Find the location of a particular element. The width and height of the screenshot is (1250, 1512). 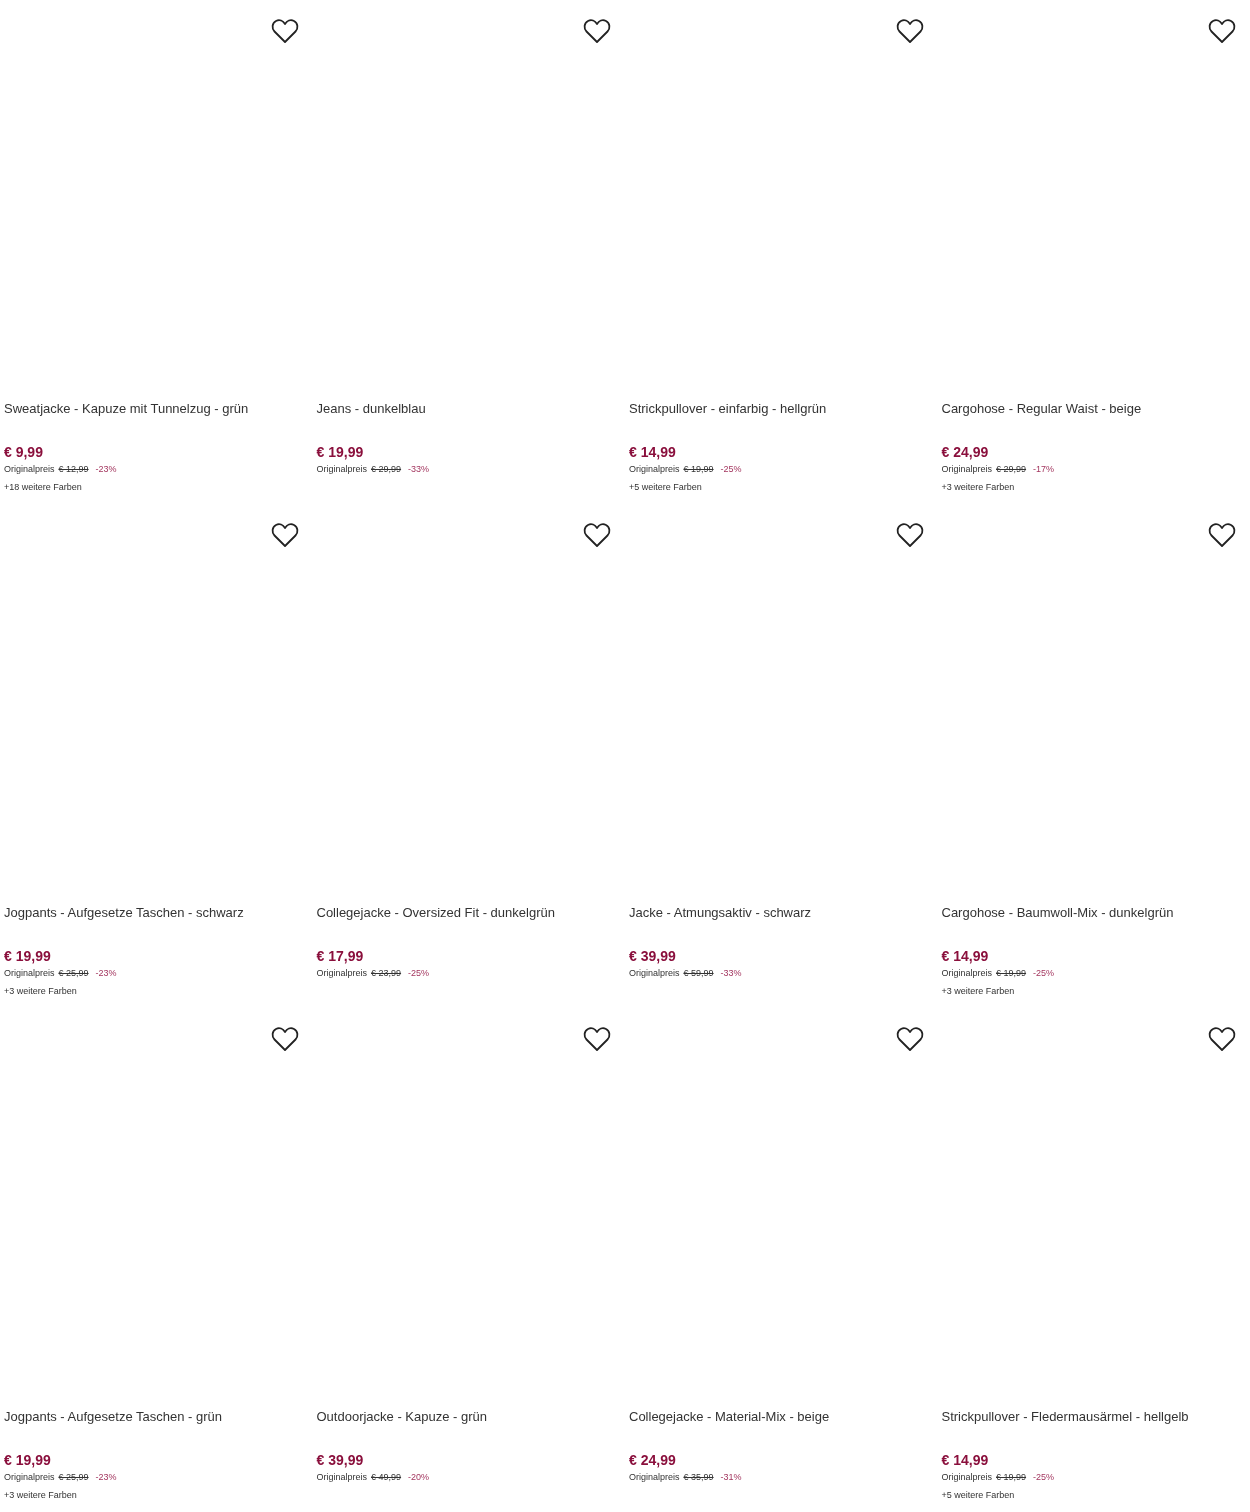

original-price: € 12,99 is located at coordinates (73, 469).